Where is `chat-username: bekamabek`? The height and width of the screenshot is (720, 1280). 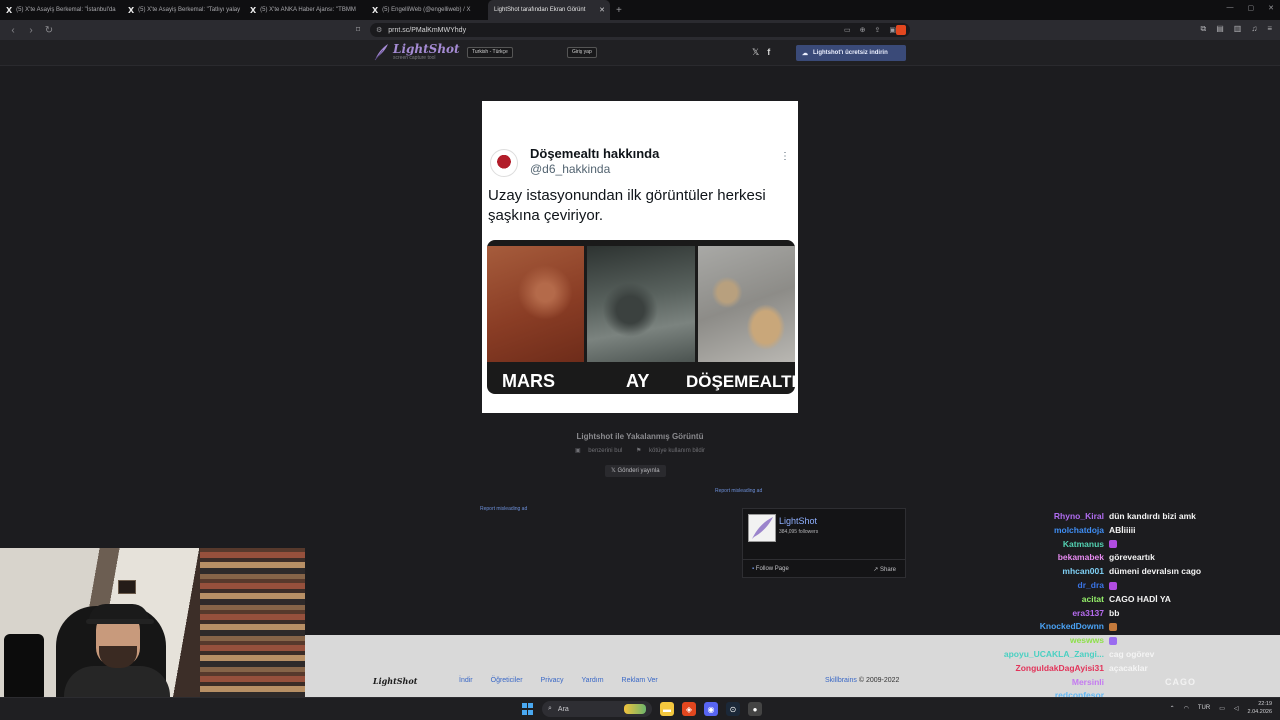 chat-username: bekamabek is located at coordinates (1081, 557).